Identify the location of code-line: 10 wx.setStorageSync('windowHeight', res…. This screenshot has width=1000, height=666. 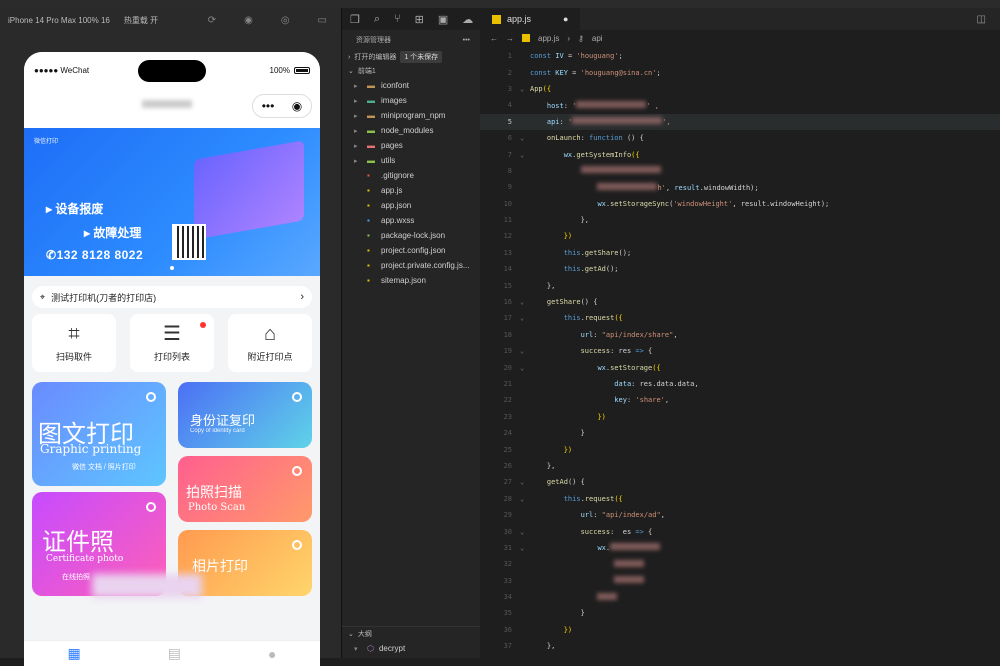
(740, 204).